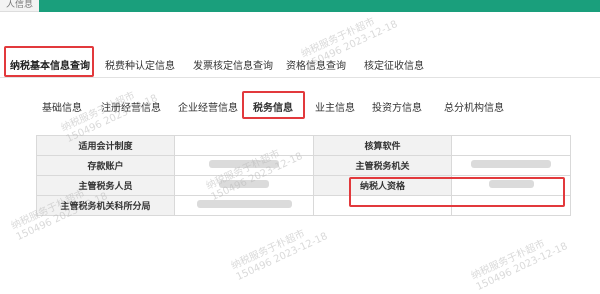  I want to click on tab-tax-type-recognition: 税费种认定信息, so click(140, 64).